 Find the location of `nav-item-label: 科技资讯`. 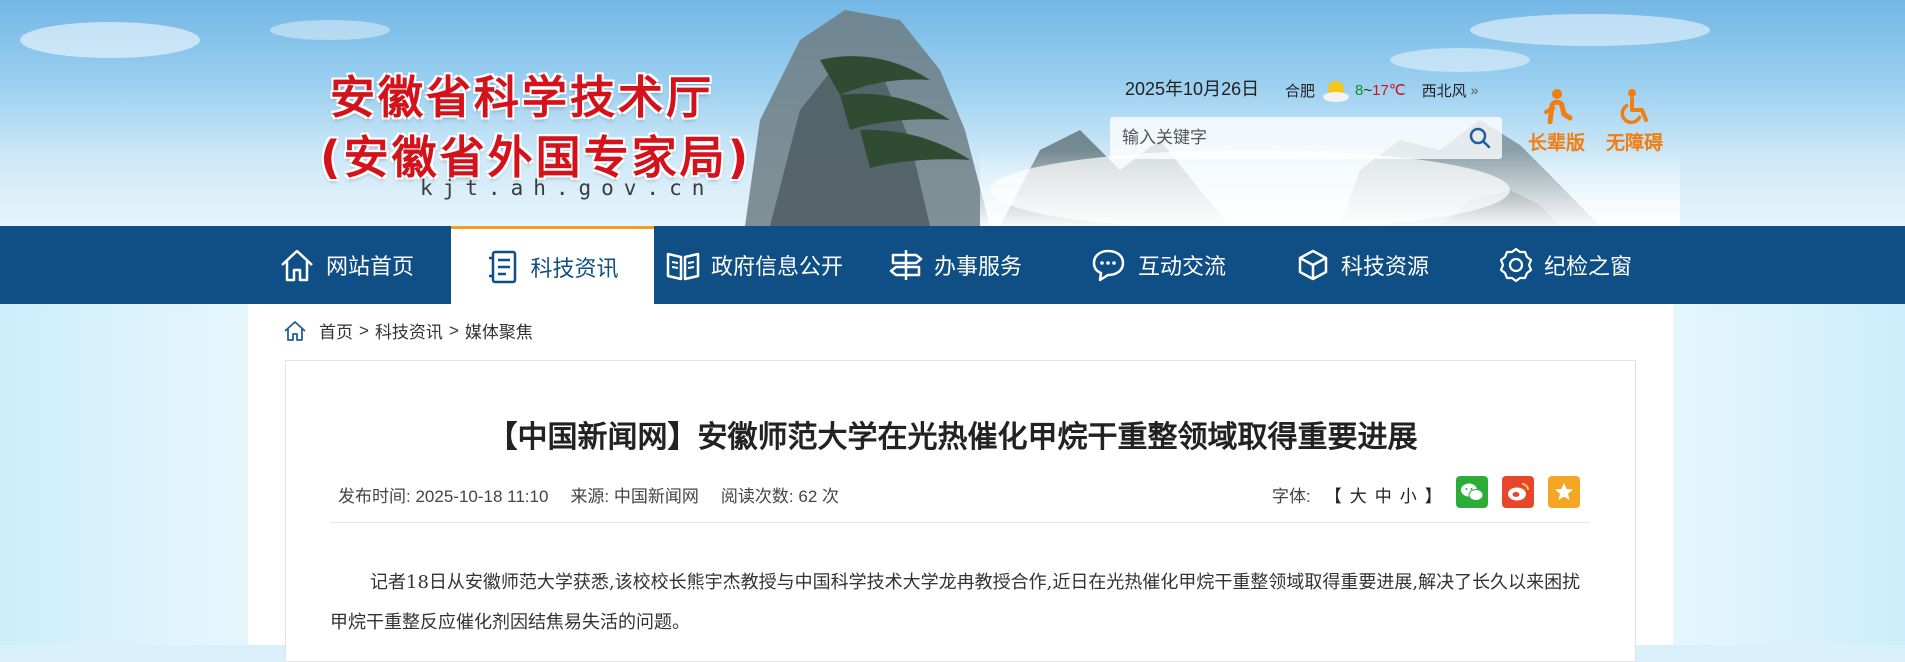

nav-item-label: 科技资讯 is located at coordinates (574, 268).